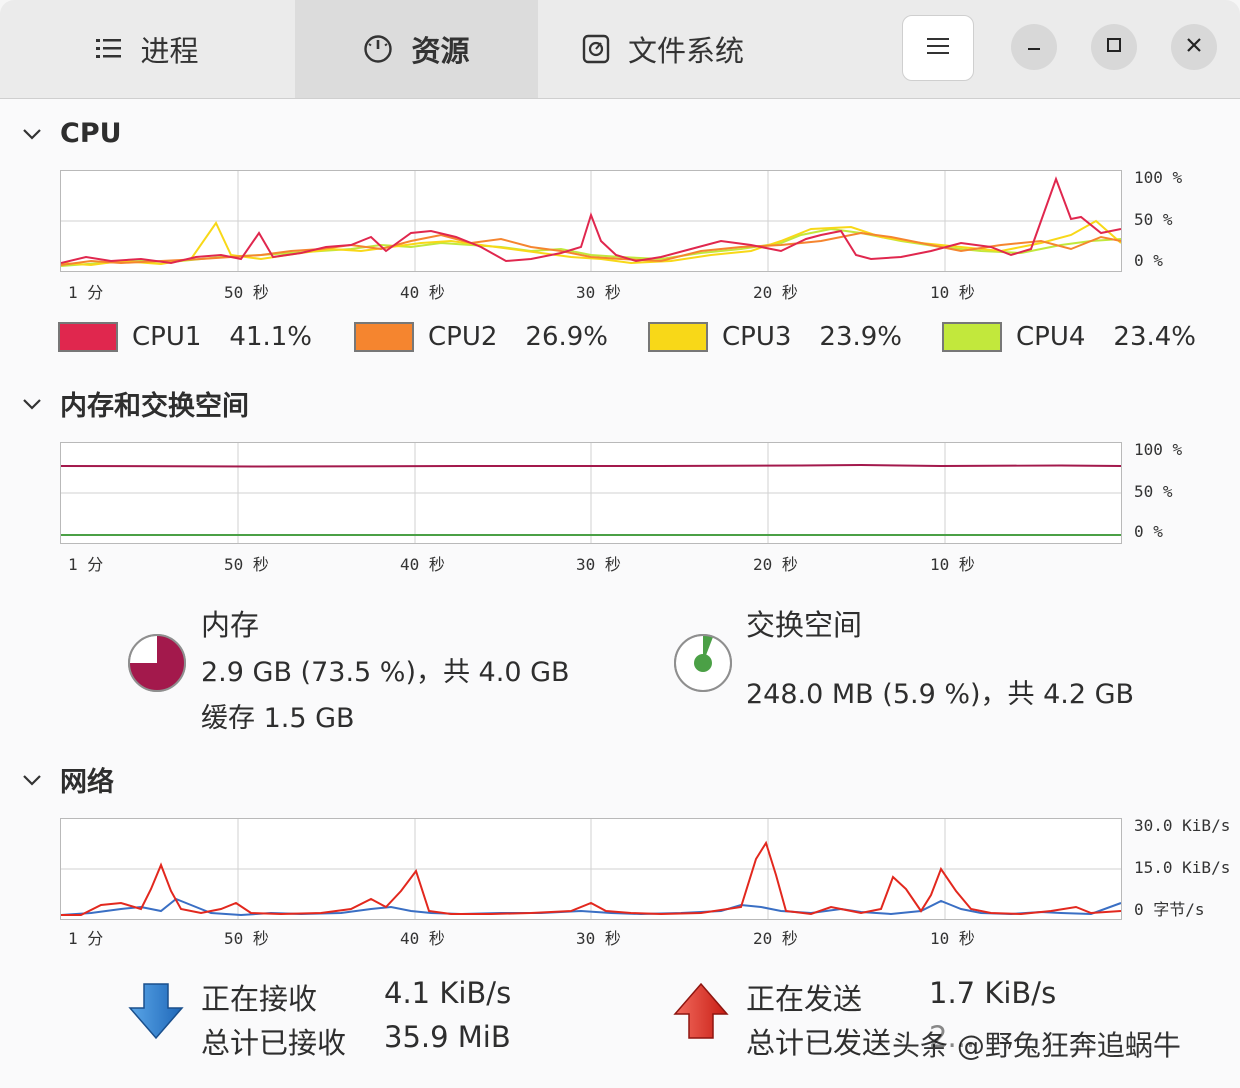 The height and width of the screenshot is (1088, 1240). Describe the element at coordinates (246, 938) in the screenshot. I see `network-x-label: 50 秒` at that location.